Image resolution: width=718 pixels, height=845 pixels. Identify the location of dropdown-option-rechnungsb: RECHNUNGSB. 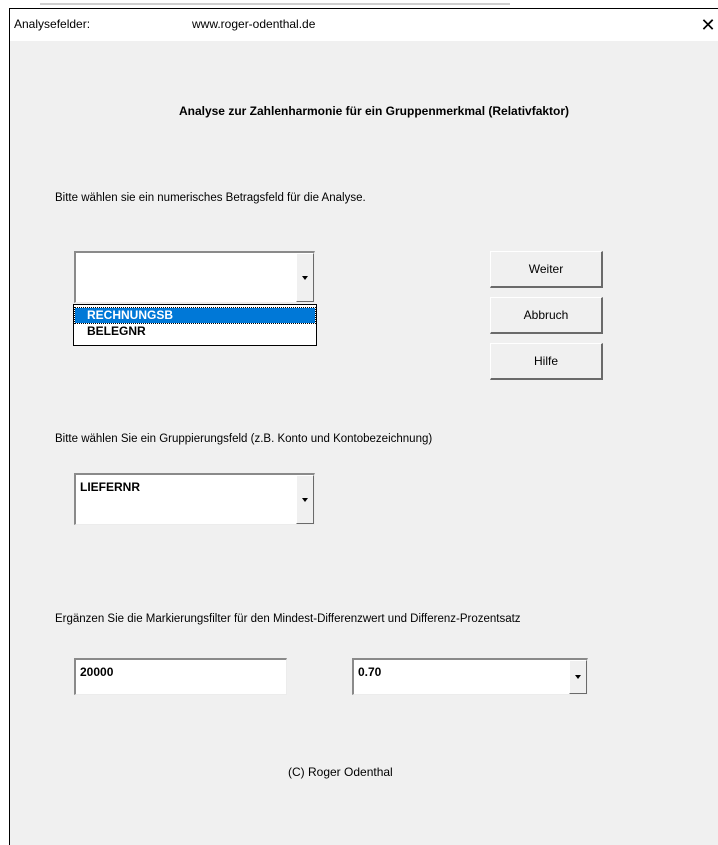
(195, 315).